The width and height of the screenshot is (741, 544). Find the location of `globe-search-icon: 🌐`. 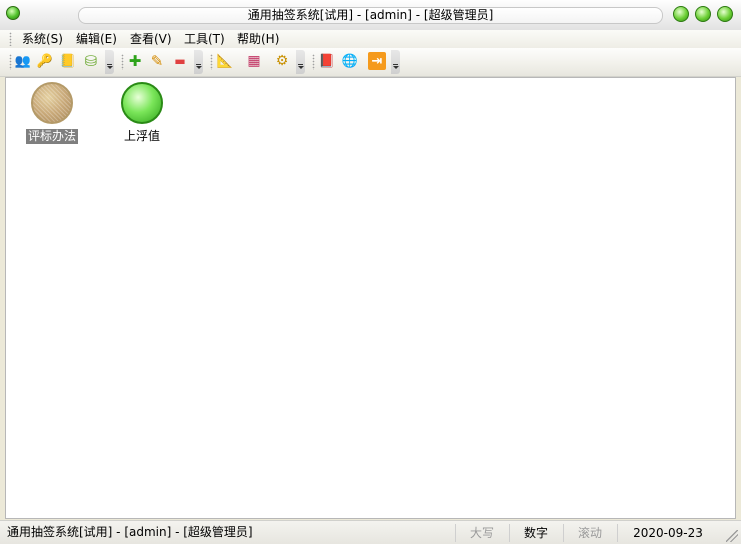

globe-search-icon: 🌐 is located at coordinates (350, 61).